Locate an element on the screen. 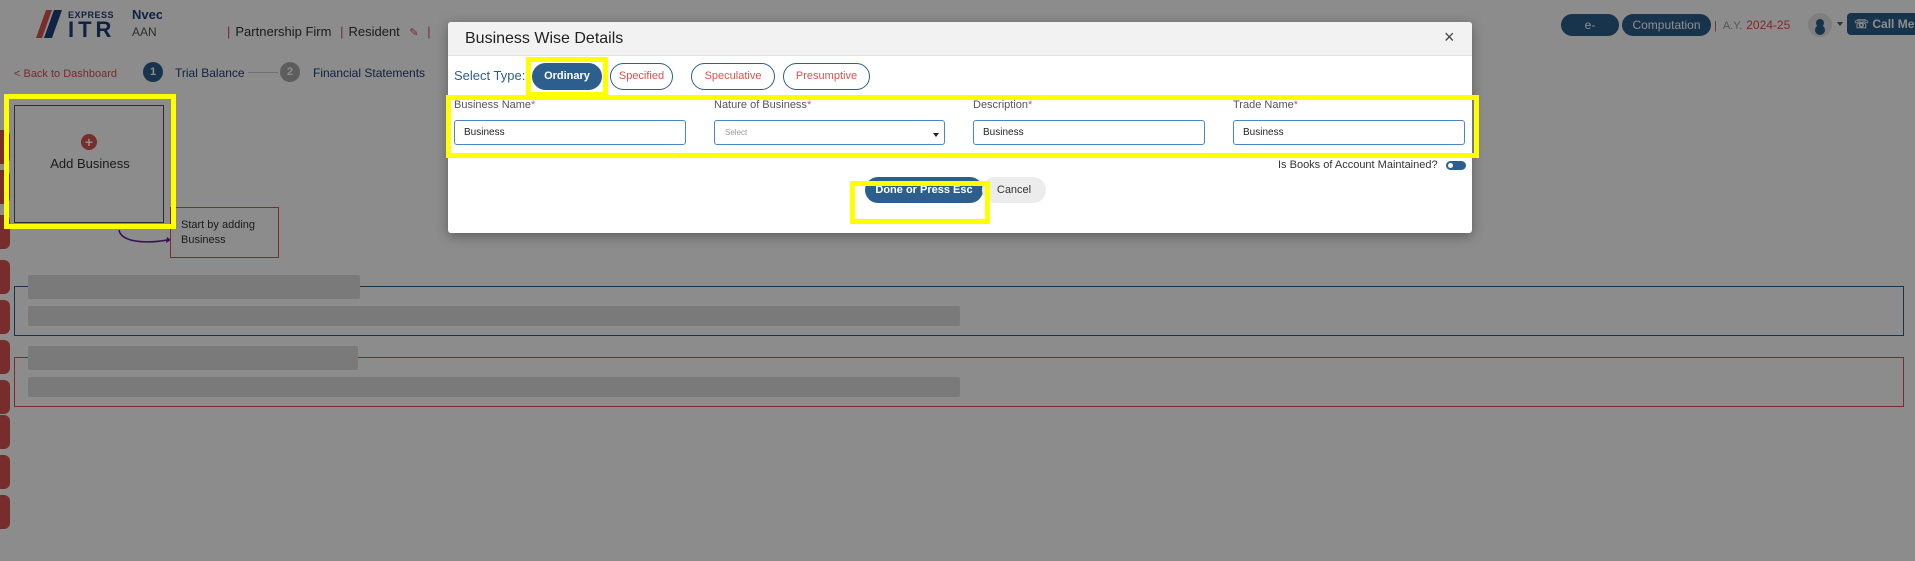 The width and height of the screenshot is (1915, 561). books-of-account-label: Is Books of Account Maintained? is located at coordinates (1358, 165).